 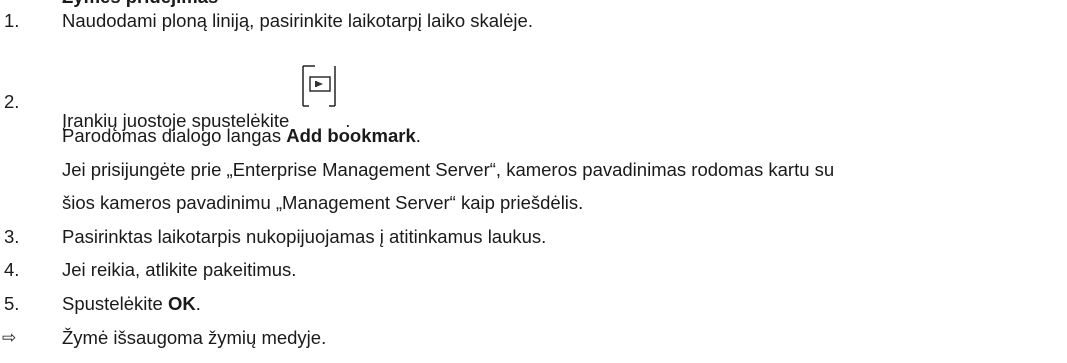 I want to click on step-number: 3., so click(x=12, y=236).